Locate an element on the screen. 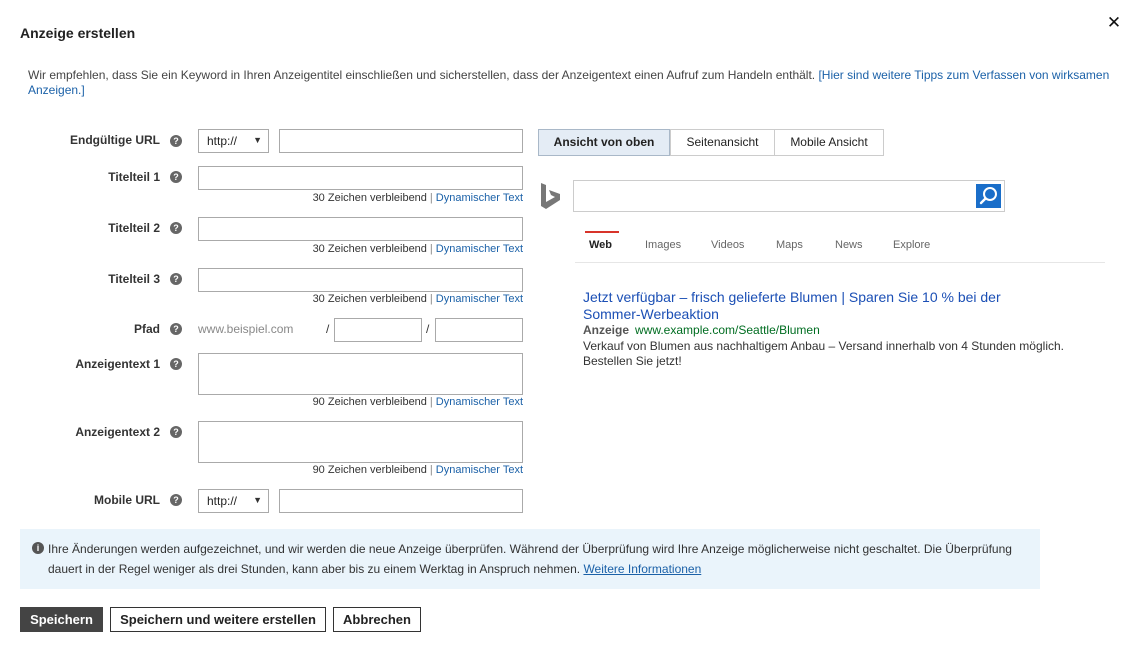  headline1-input is located at coordinates (360, 178).